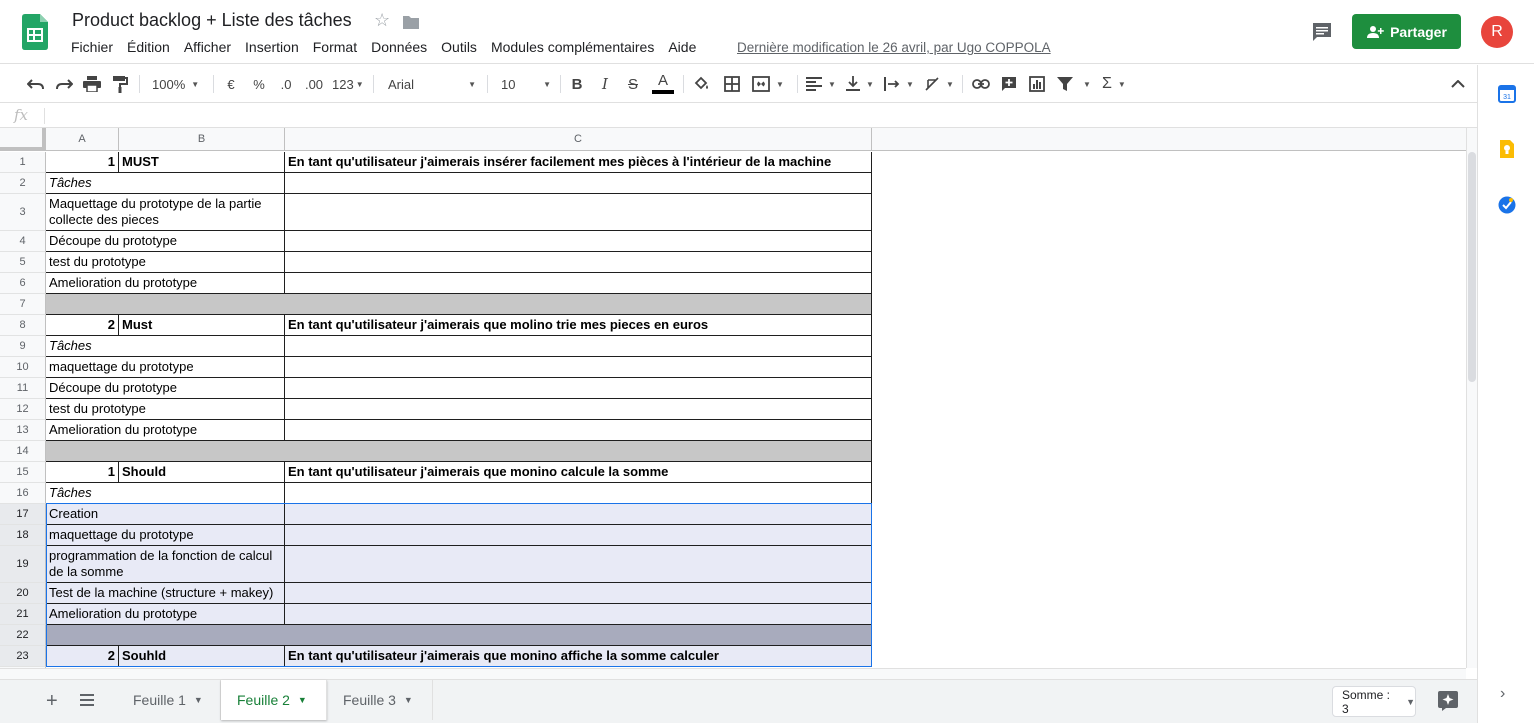 The height and width of the screenshot is (723, 1534). Describe the element at coordinates (178, 84) in the screenshot. I see `zoom-select: 100% ▼` at that location.